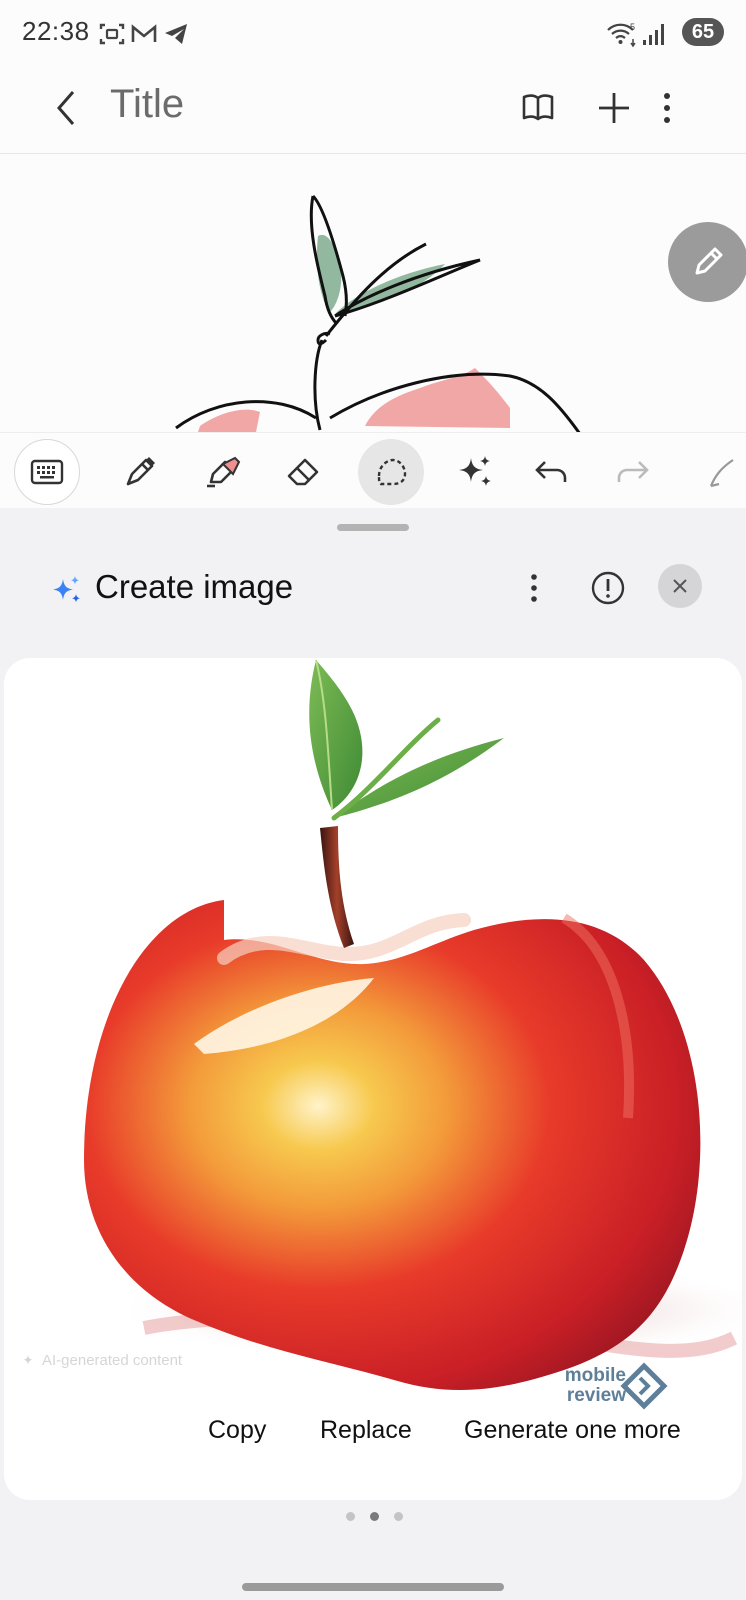 This screenshot has width=746, height=1600. What do you see at coordinates (596, 1395) in the screenshot?
I see `watermark-line2: review` at bounding box center [596, 1395].